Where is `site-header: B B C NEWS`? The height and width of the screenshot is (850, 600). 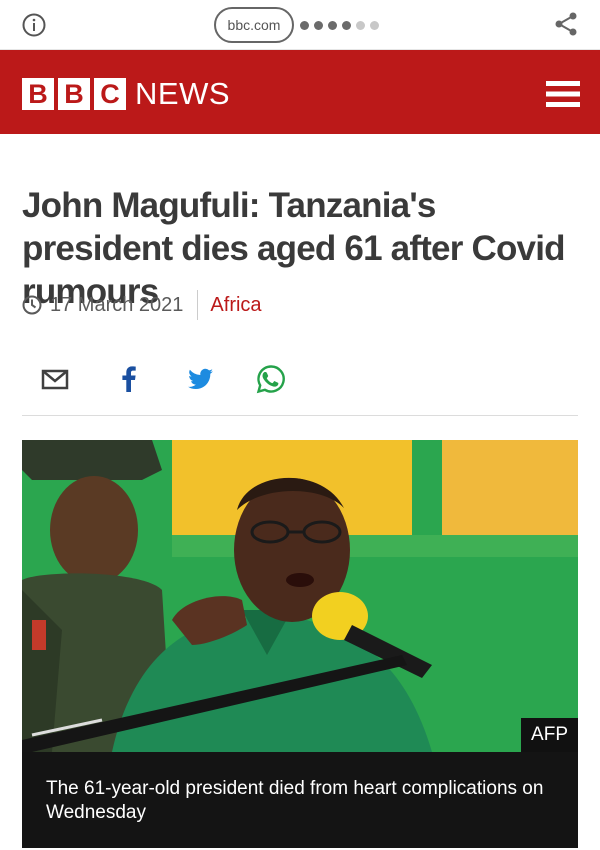
site-header: B B C NEWS is located at coordinates (300, 92).